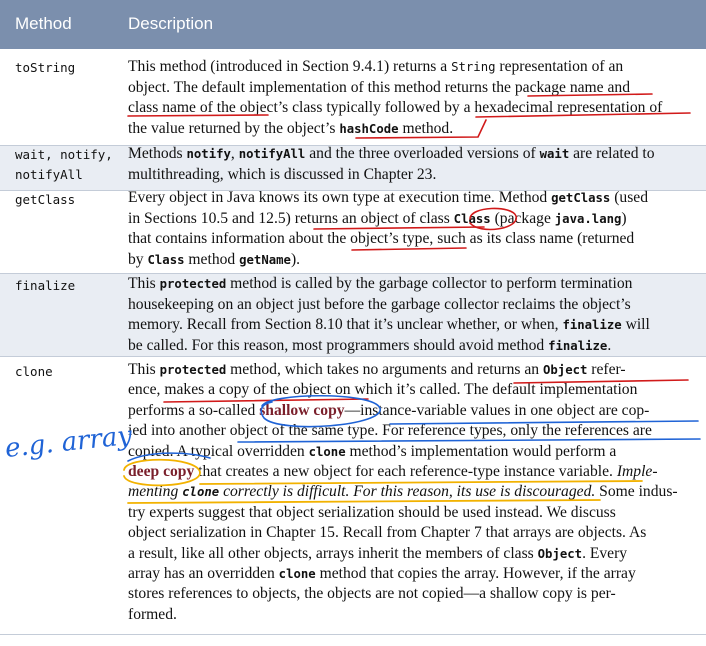 The image size is (706, 646). Describe the element at coordinates (581, 198) in the screenshot. I see `code-term: getClass` at that location.